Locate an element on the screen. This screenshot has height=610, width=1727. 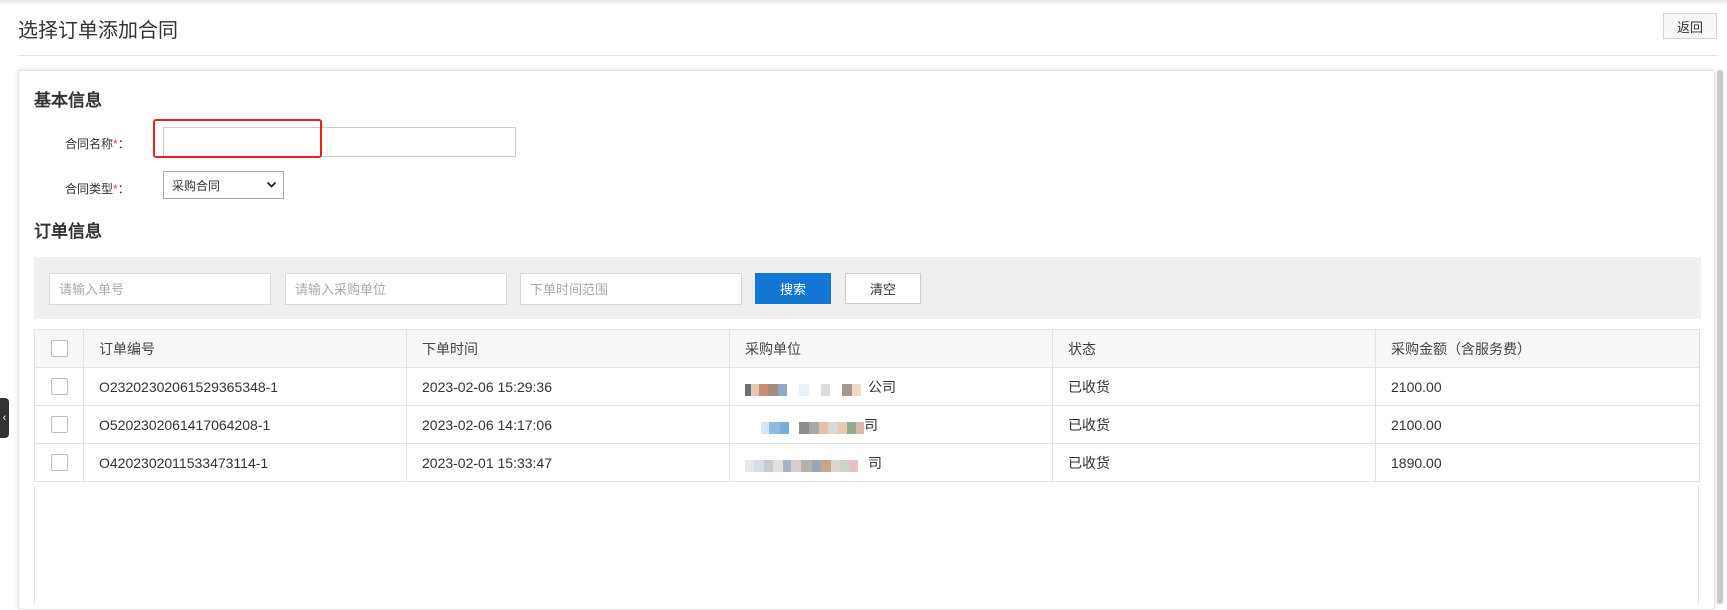
amount-cell: 1890.00 is located at coordinates (1537, 462).